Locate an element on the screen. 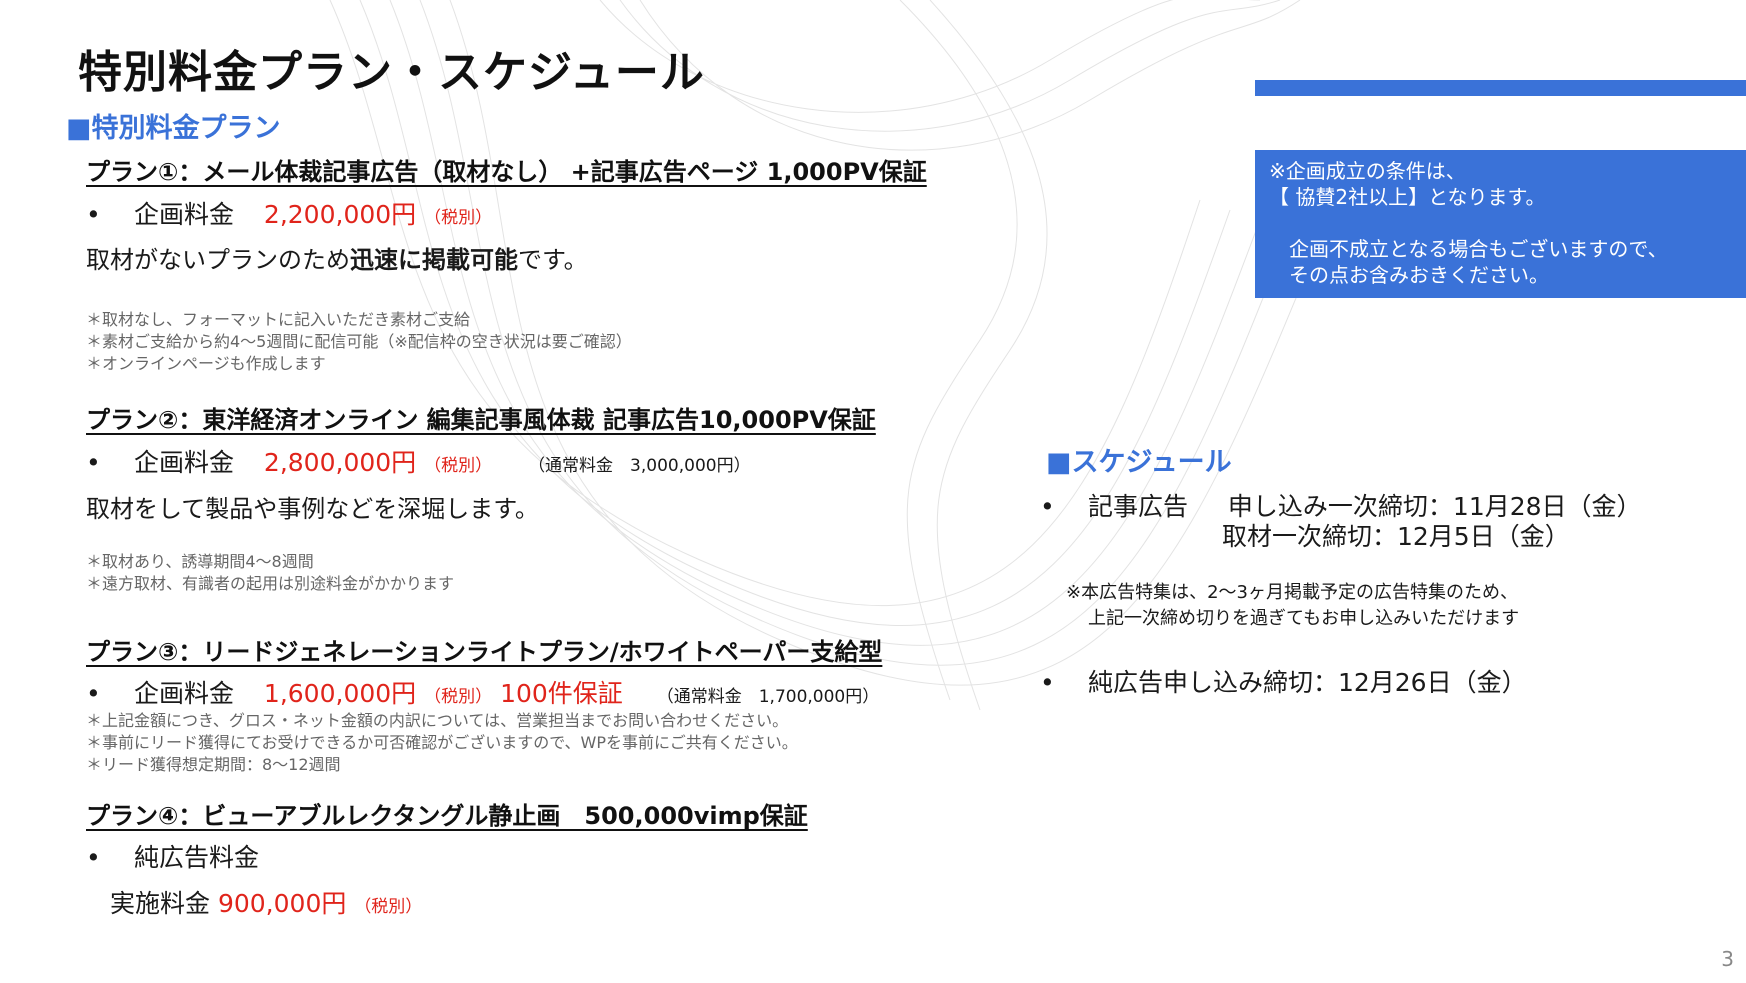 This screenshot has height=983, width=1746. plan2-description: 取材をして製品や事例などを深堀します。 is located at coordinates (312, 509).